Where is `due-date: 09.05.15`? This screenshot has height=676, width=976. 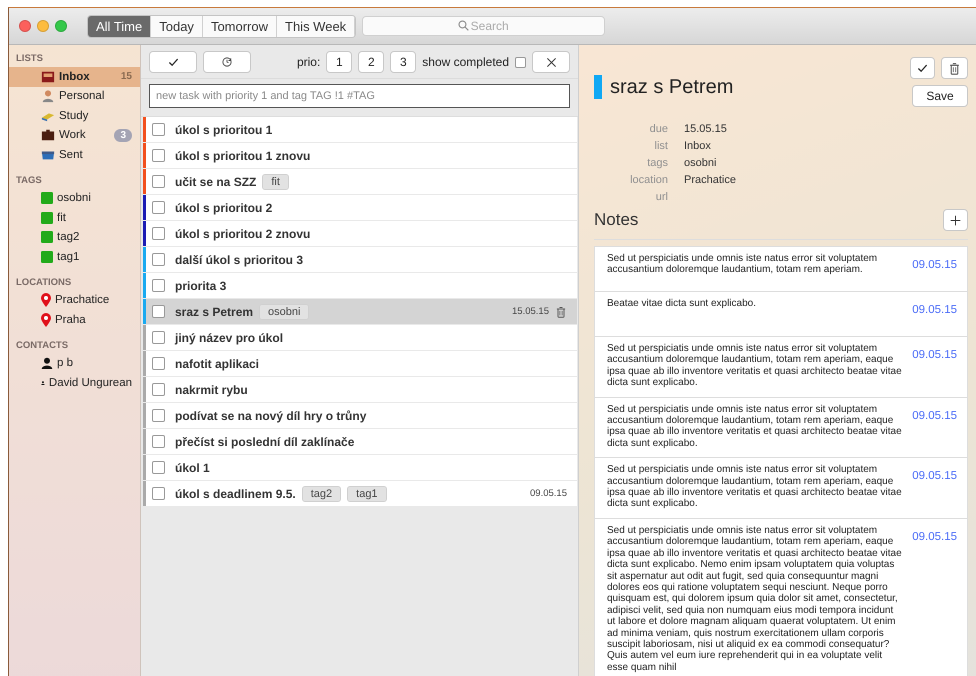
due-date: 09.05.15 is located at coordinates (548, 493).